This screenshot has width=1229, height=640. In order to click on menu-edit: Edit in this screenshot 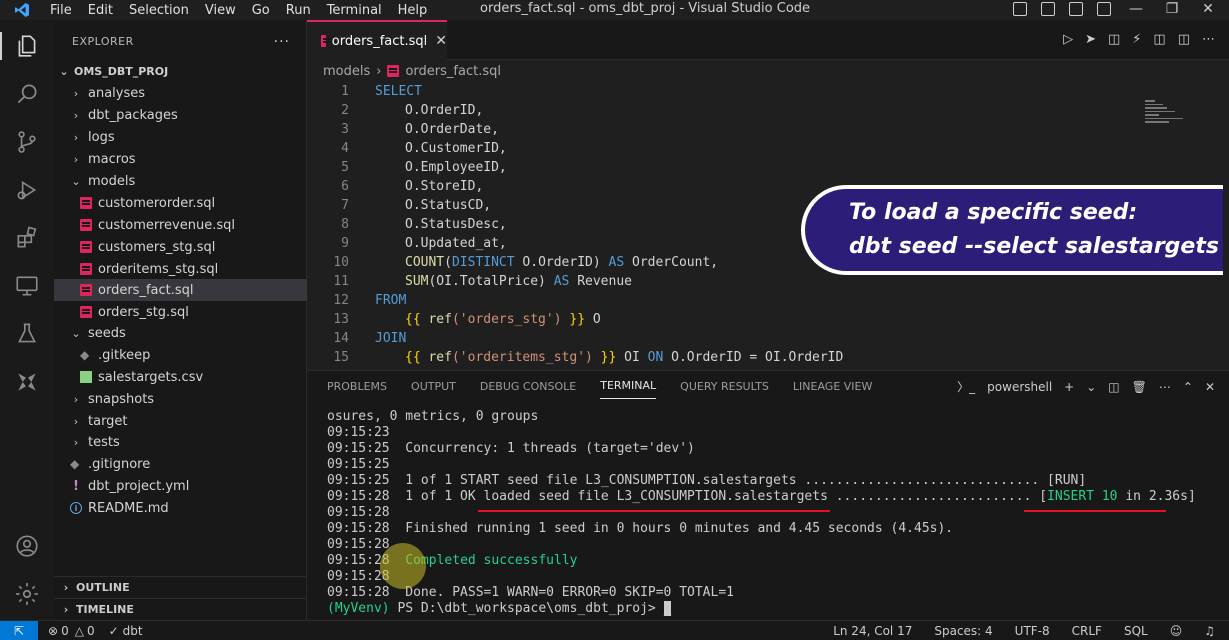, I will do `click(100, 10)`.